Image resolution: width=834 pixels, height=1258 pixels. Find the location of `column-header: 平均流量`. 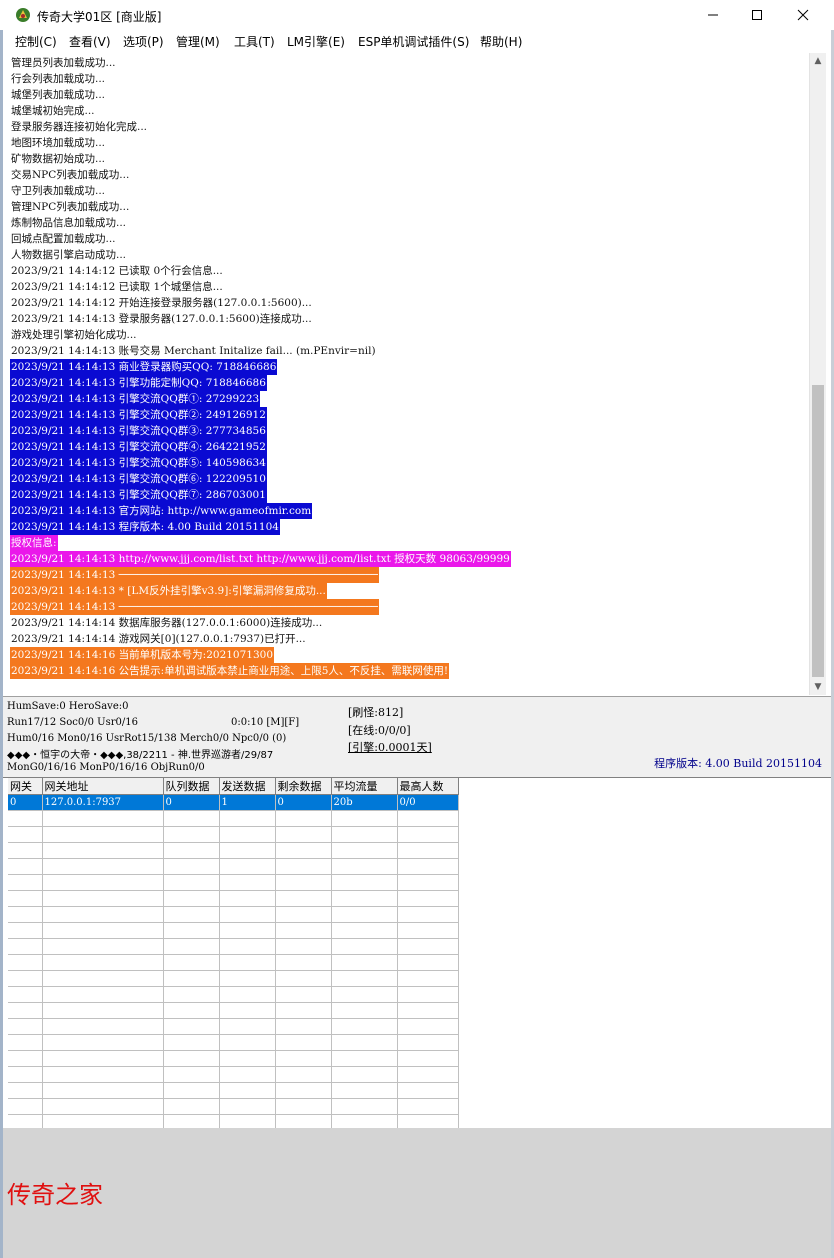

column-header: 平均流量 is located at coordinates (364, 786).